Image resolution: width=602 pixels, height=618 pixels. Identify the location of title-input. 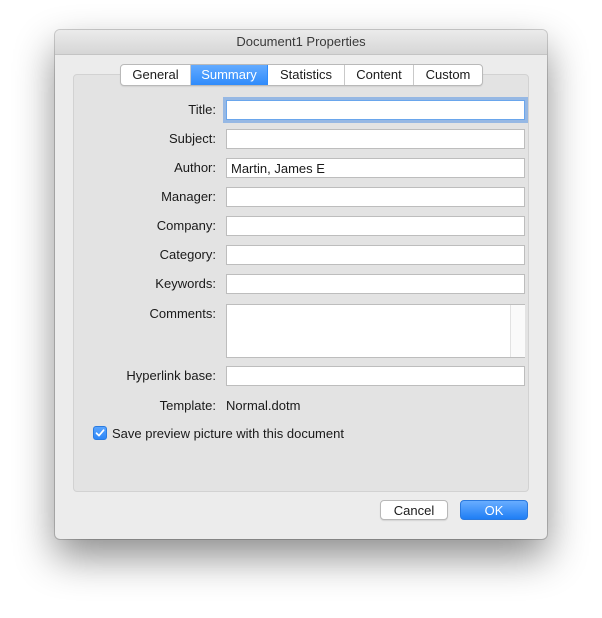
(375, 110).